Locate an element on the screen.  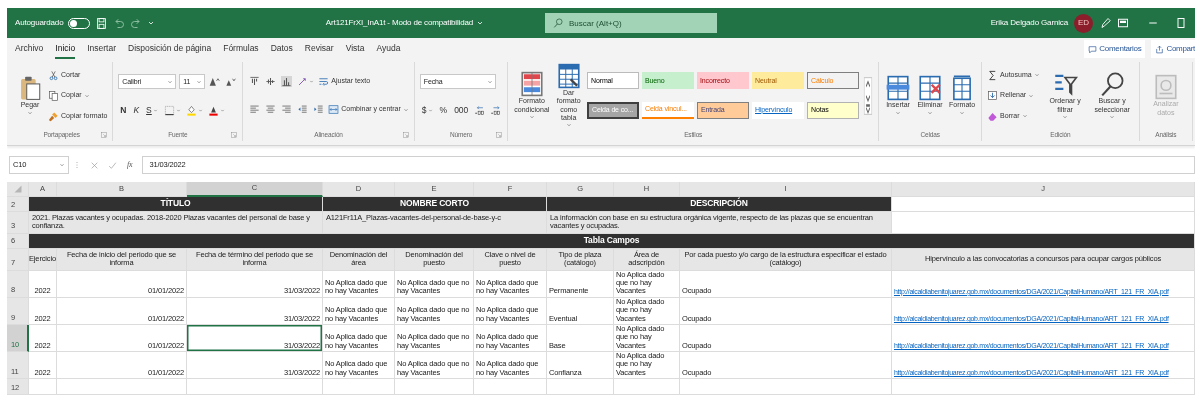
menu-tab: Datos is located at coordinates (281, 49).